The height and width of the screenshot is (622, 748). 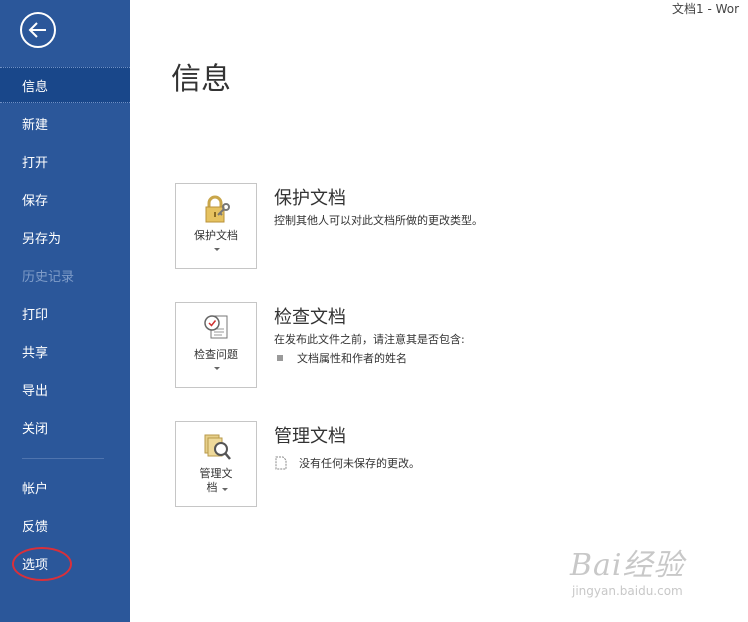 I want to click on protect-document-description: 控制其他人可以对此文档所做的更改类型。, so click(x=378, y=220).